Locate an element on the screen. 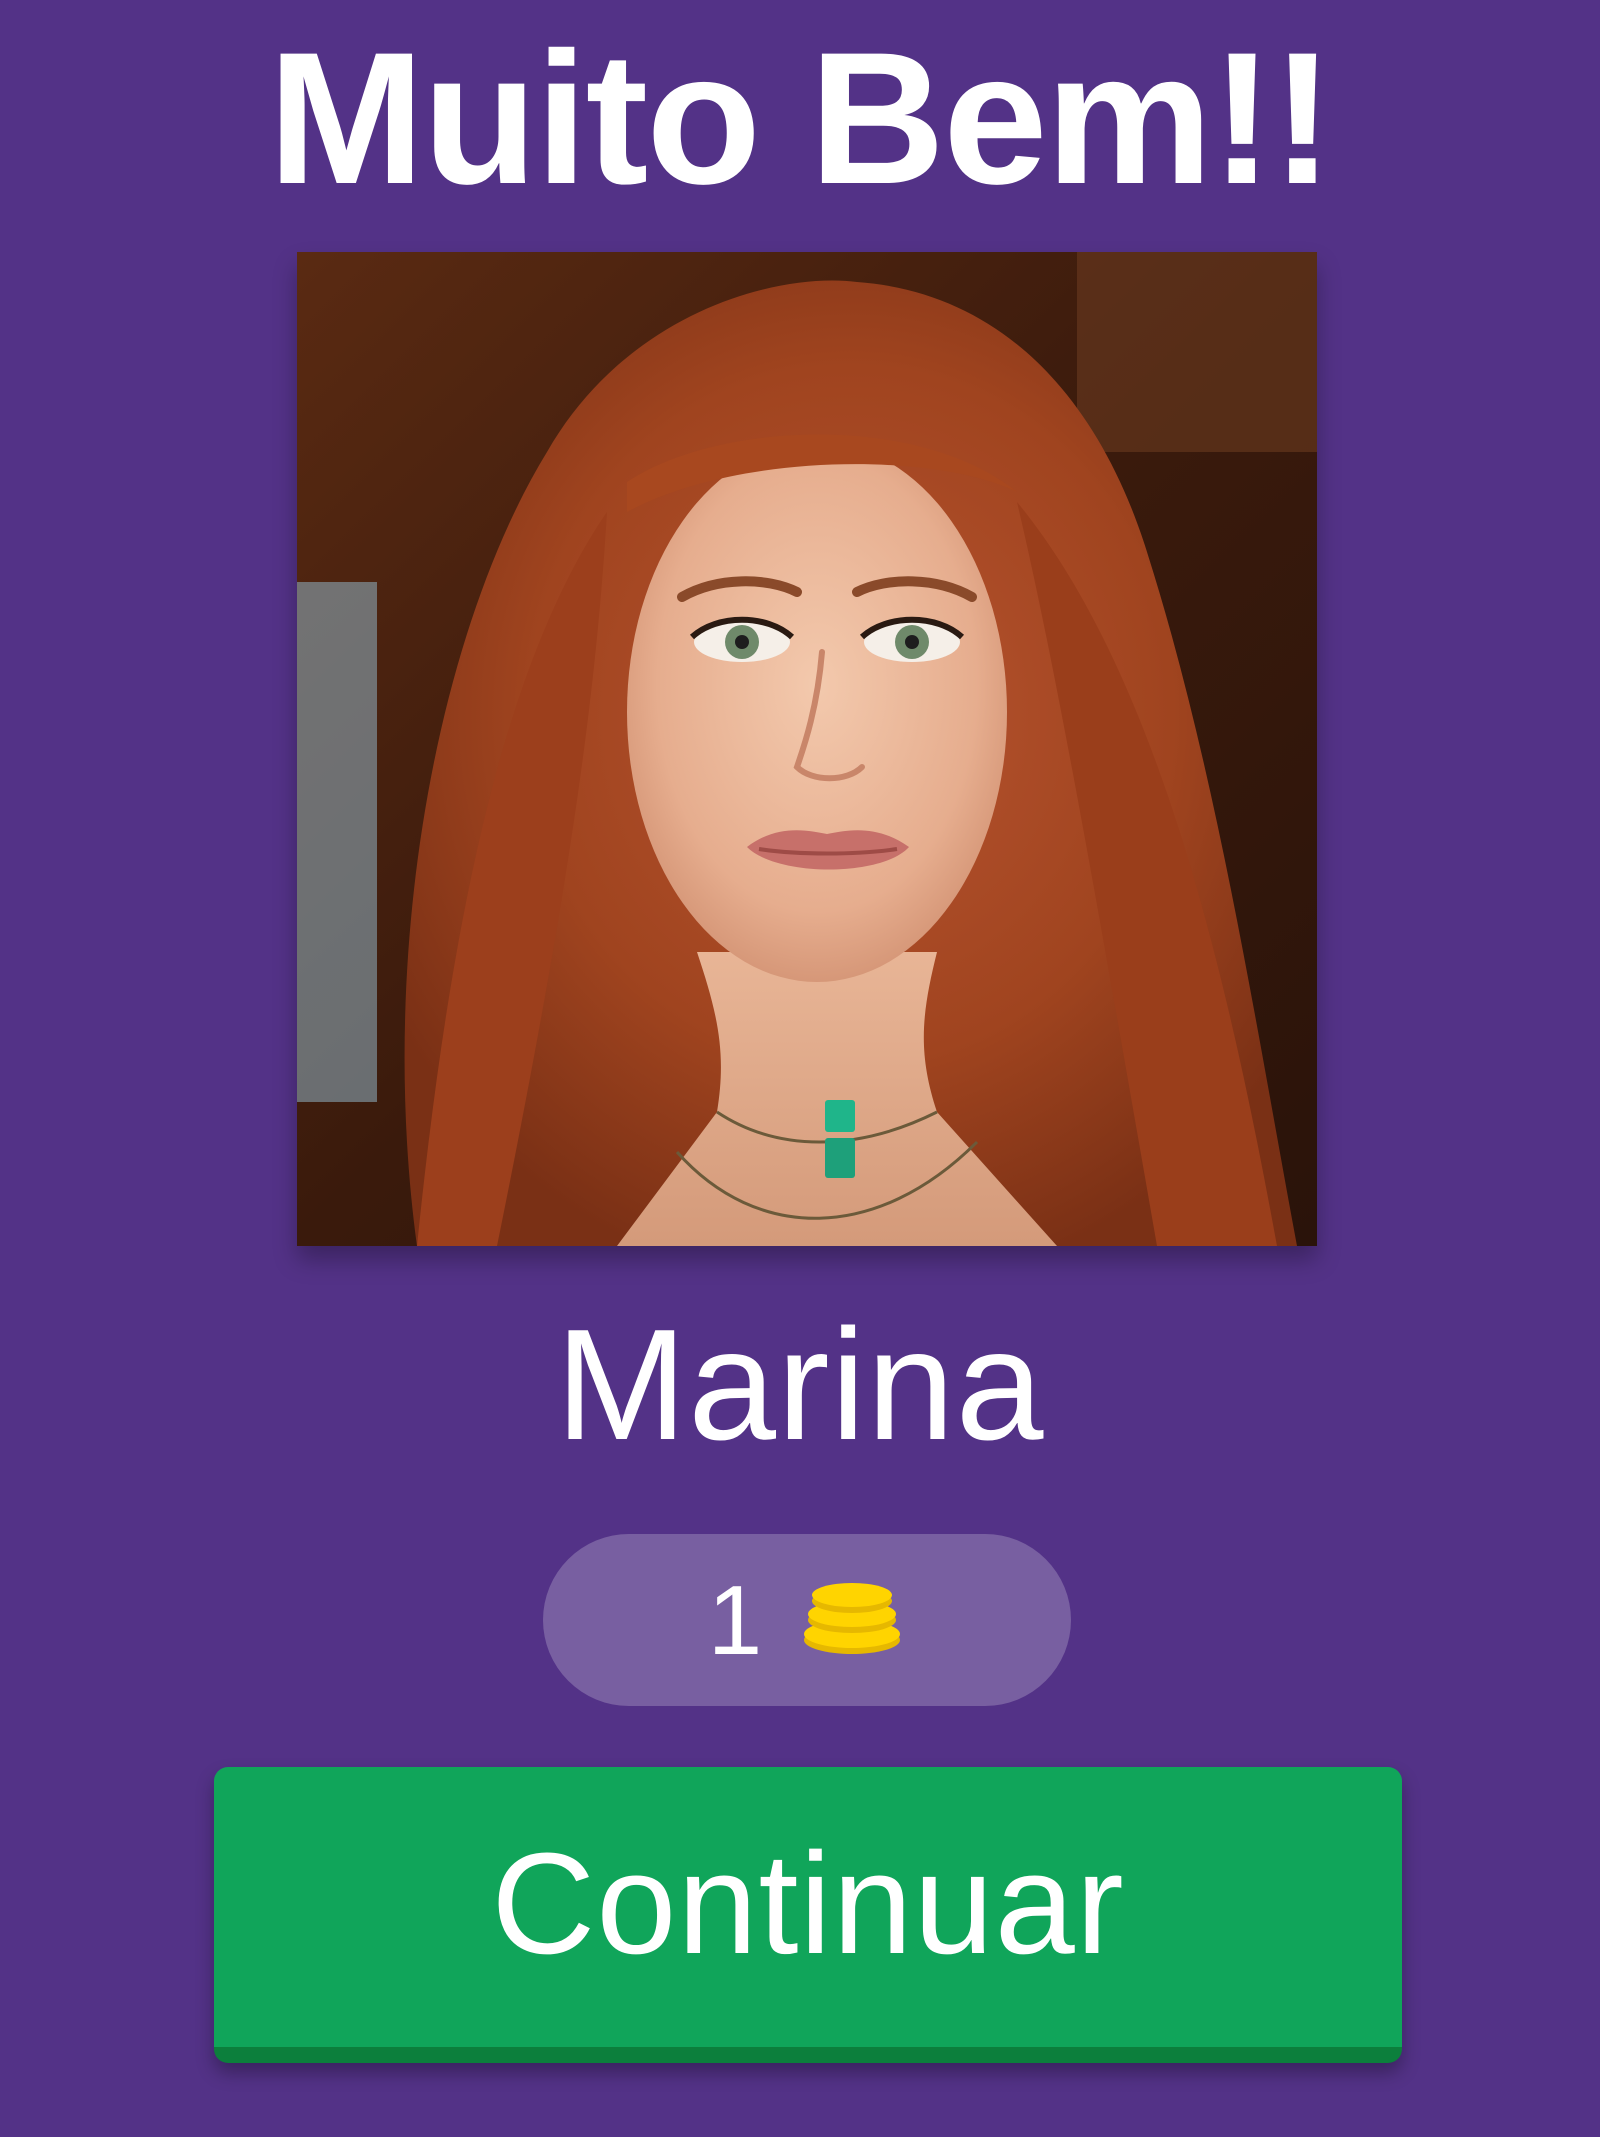 The height and width of the screenshot is (2137, 1600). coins-icon is located at coordinates (852, 1620).